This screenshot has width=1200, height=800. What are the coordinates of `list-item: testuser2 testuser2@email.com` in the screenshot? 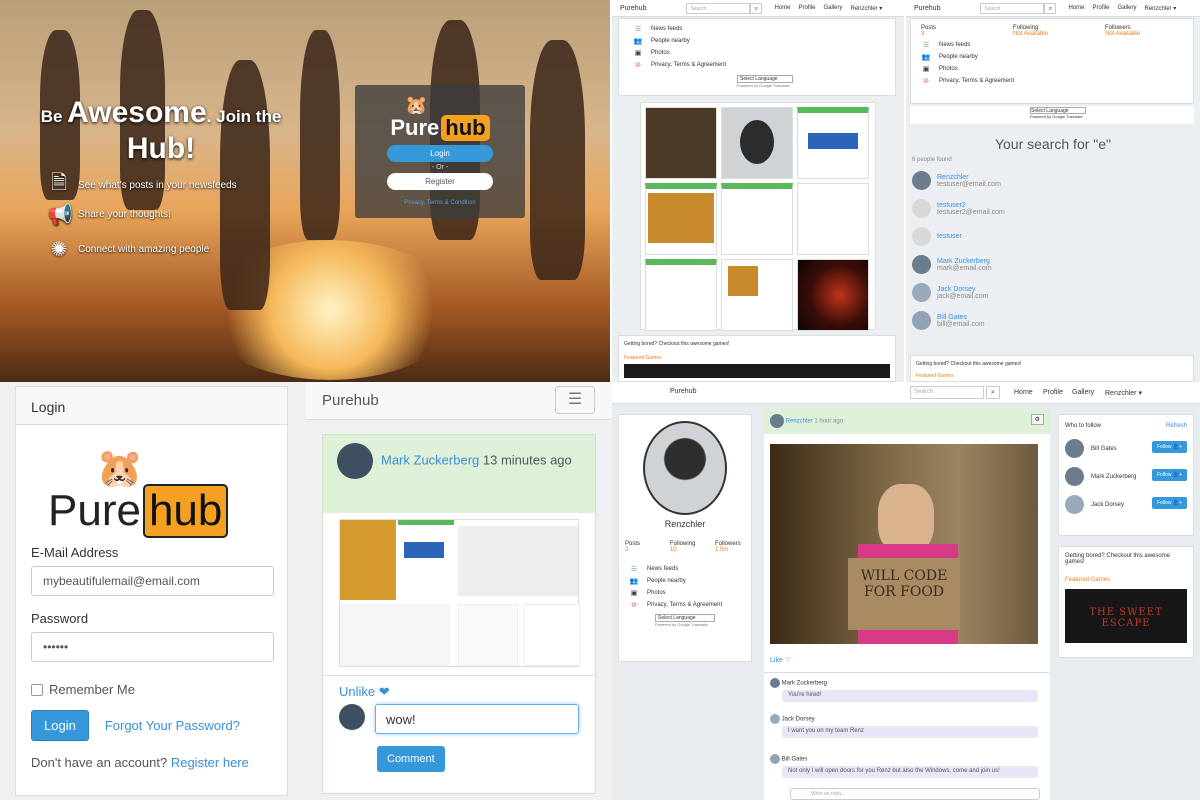 It's located at (1056, 208).